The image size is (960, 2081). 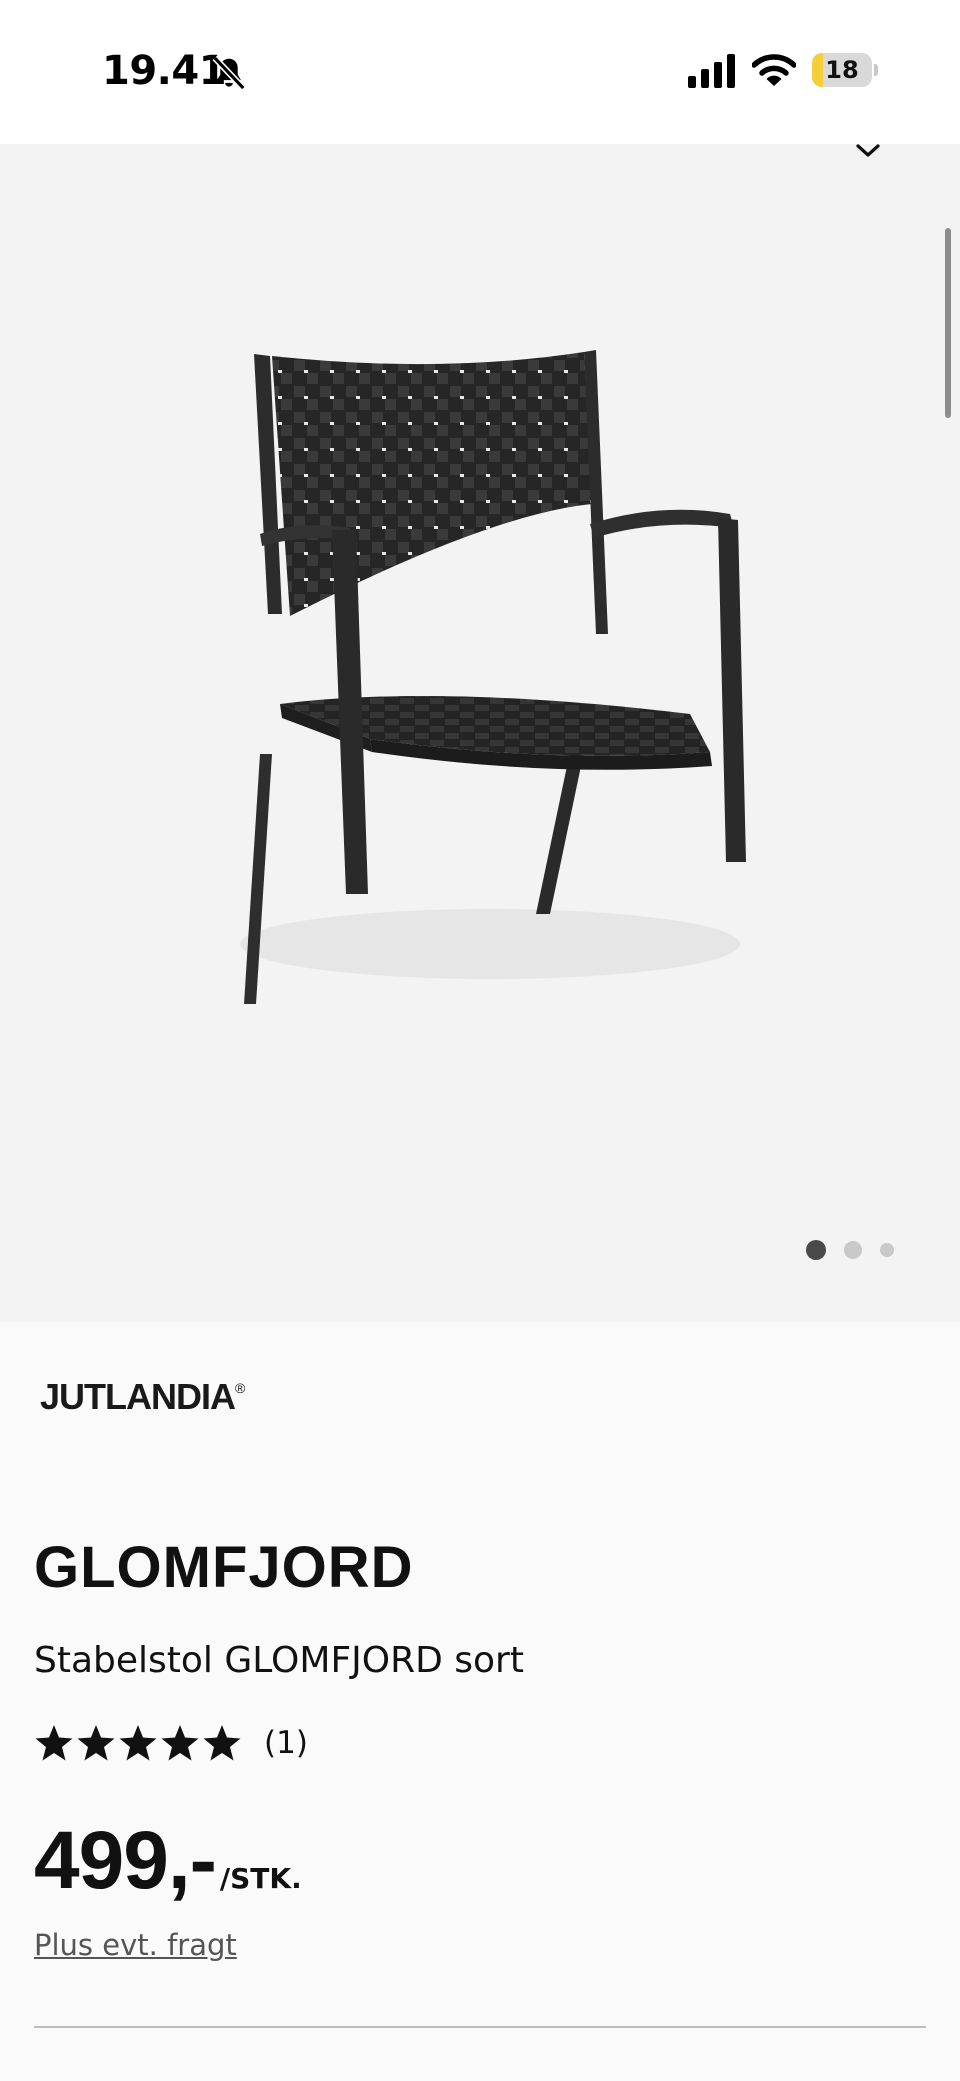 What do you see at coordinates (868, 153) in the screenshot?
I see `chevron-down-icon` at bounding box center [868, 153].